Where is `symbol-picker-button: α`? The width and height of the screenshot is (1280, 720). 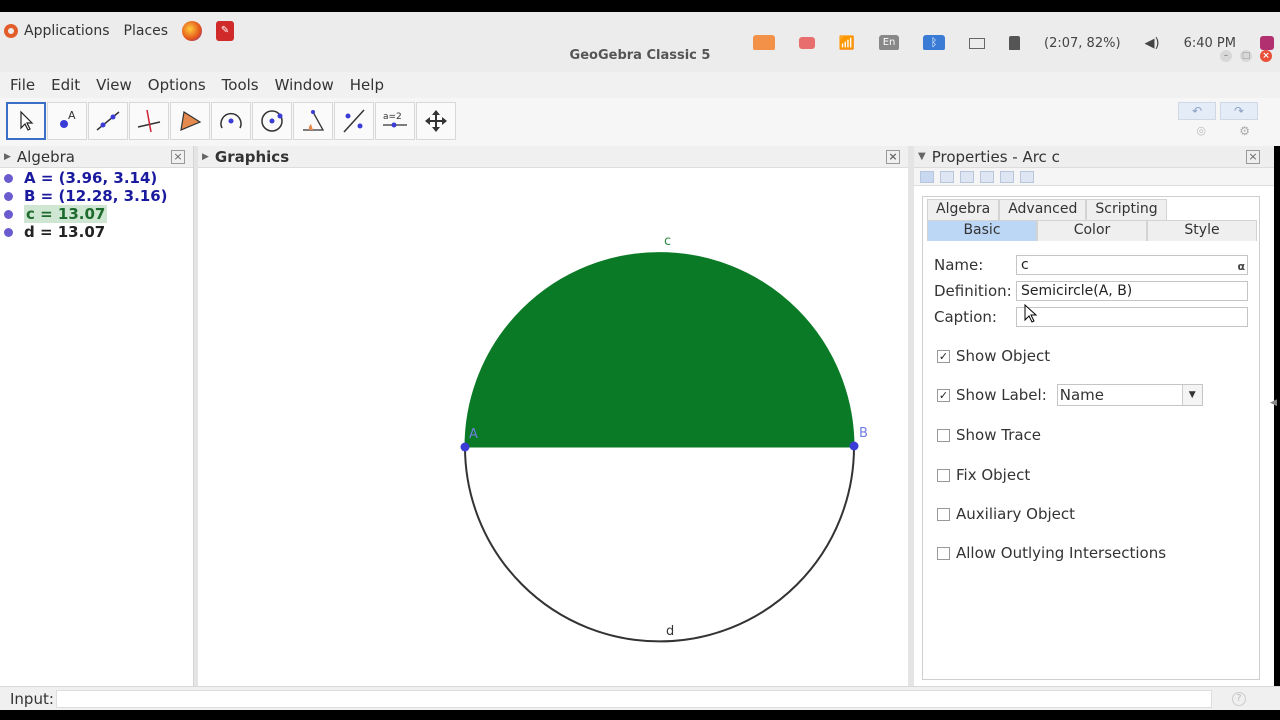
symbol-picker-button: α is located at coordinates (1241, 267).